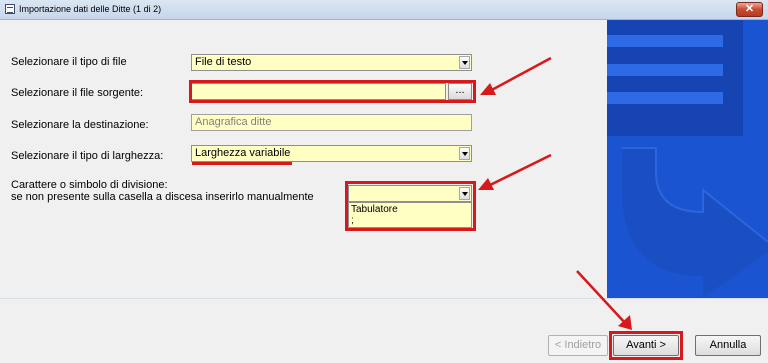 This screenshot has width=768, height=363. I want to click on close-button: ✕, so click(749, 9).